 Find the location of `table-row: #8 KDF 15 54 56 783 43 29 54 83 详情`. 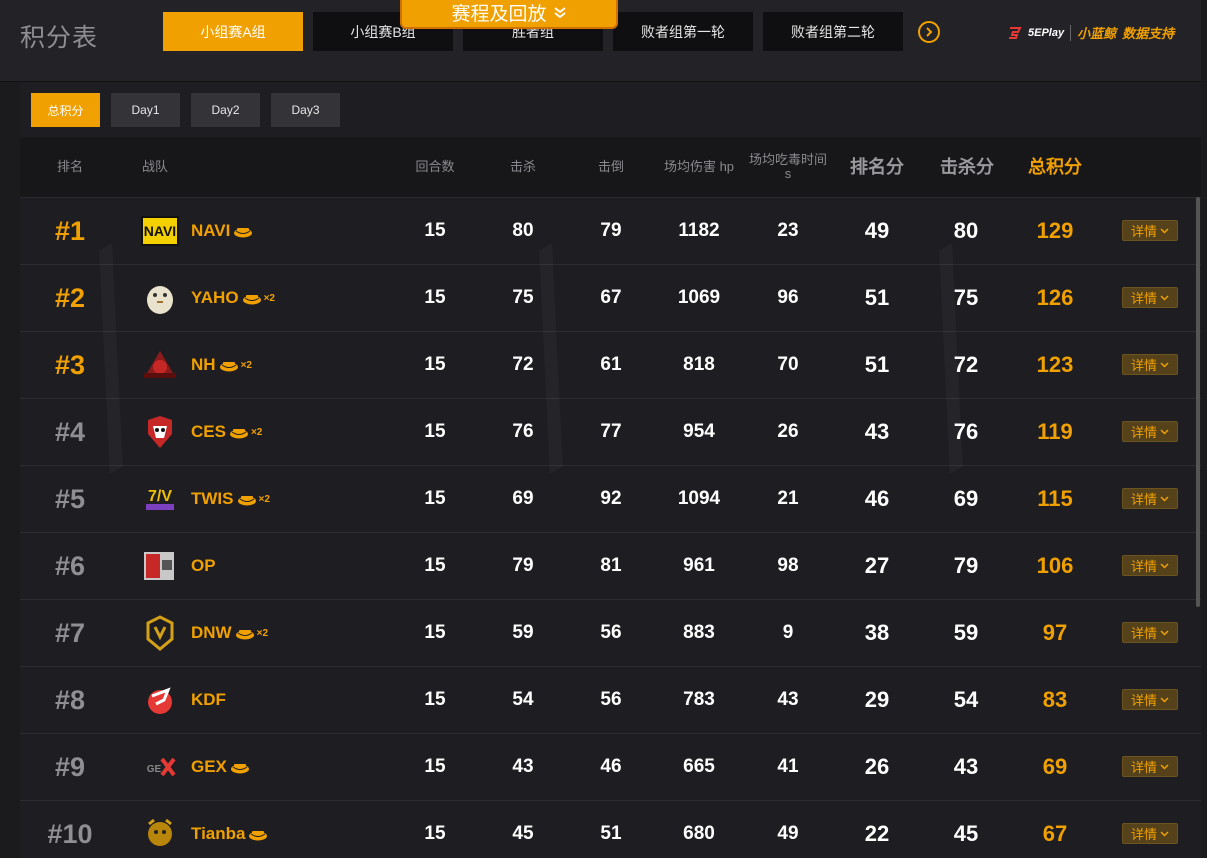

table-row: #8 KDF 15 54 56 783 43 29 54 83 详情 is located at coordinates (610, 700).